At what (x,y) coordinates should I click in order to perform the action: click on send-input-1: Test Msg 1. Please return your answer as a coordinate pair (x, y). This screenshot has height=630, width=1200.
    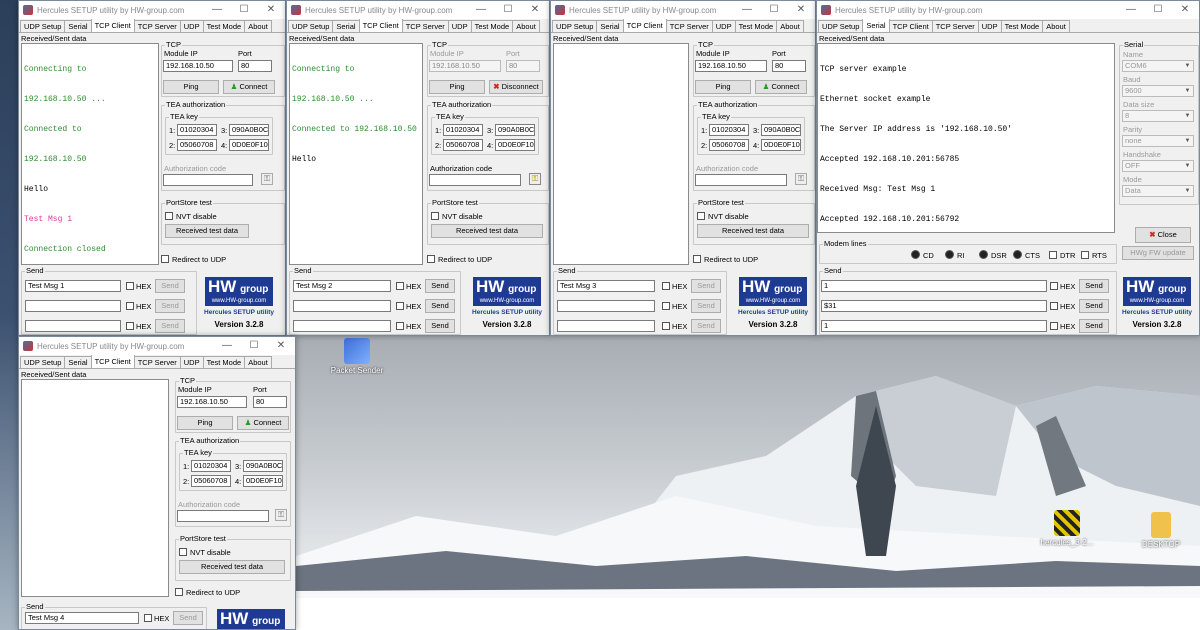
    Looking at the image, I should click on (73, 286).